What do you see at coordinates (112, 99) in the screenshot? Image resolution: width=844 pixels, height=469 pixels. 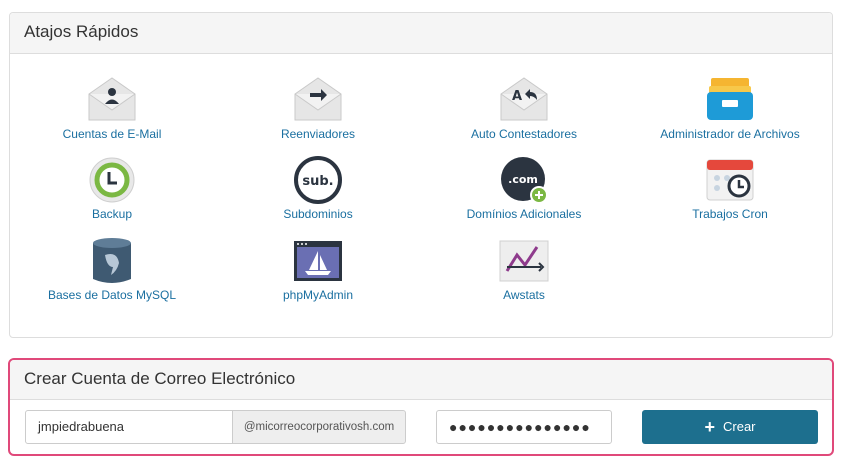 I see `email-accounts-icon` at bounding box center [112, 99].